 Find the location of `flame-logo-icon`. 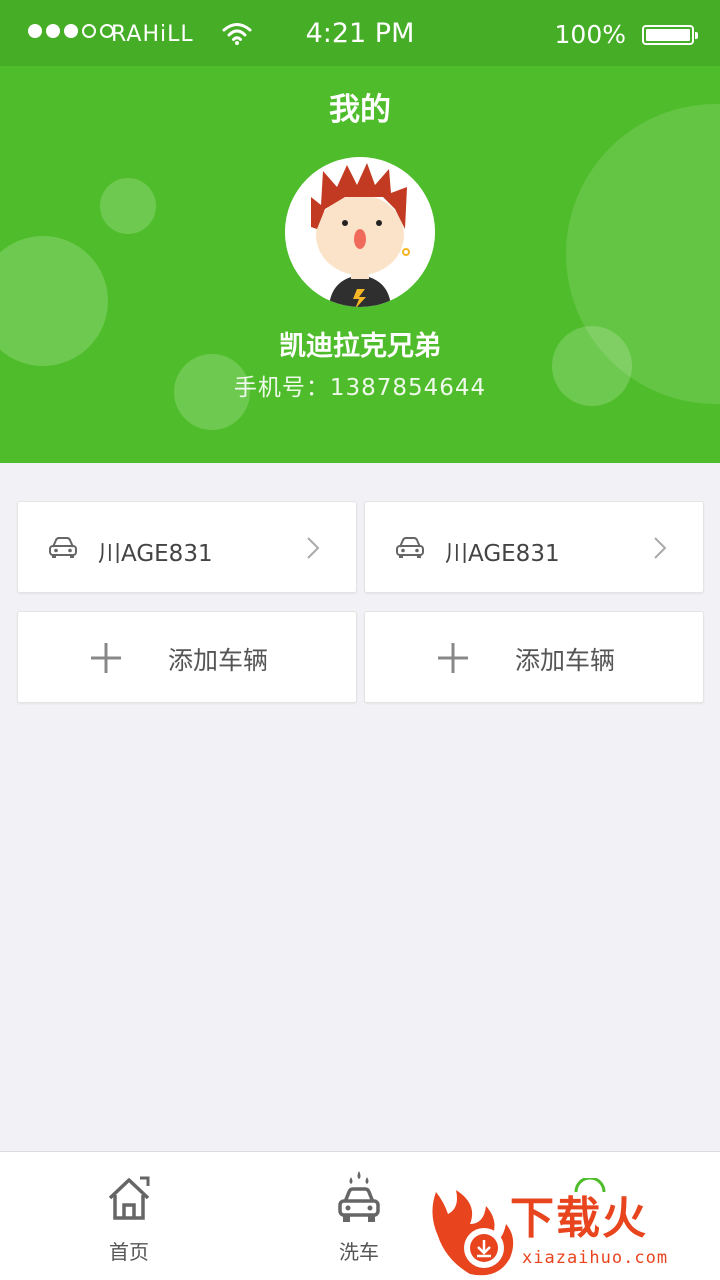

flame-logo-icon is located at coordinates (473, 1233).